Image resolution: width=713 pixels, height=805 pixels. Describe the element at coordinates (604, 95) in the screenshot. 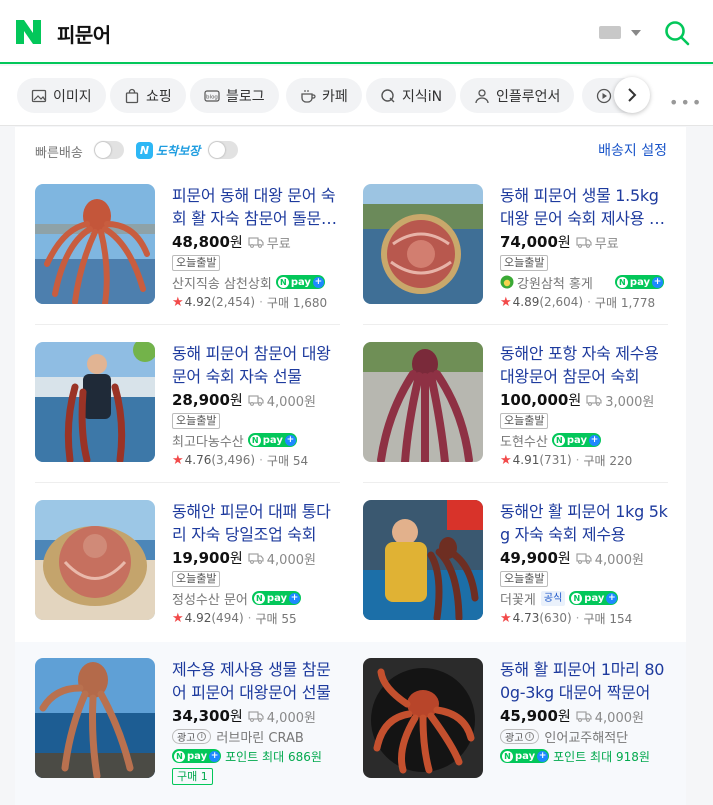

I see `play-icon` at that location.